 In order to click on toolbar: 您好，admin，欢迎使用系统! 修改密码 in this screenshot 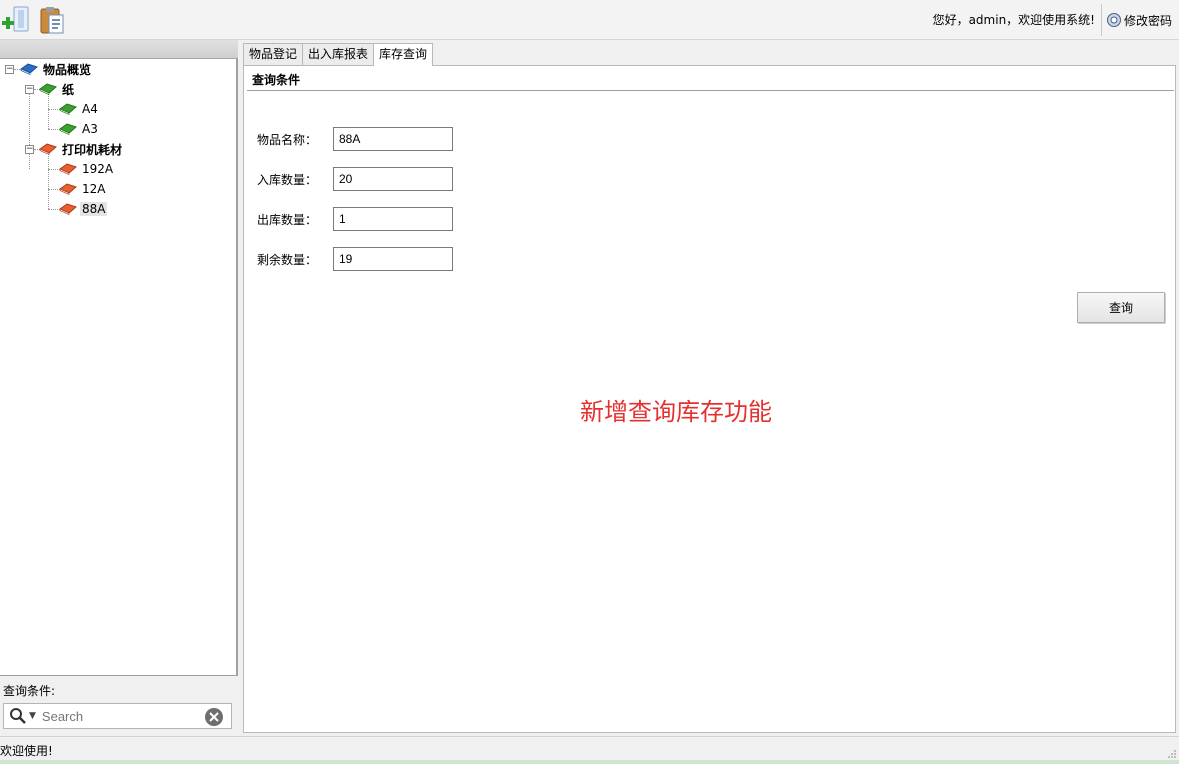, I will do `click(589, 20)`.